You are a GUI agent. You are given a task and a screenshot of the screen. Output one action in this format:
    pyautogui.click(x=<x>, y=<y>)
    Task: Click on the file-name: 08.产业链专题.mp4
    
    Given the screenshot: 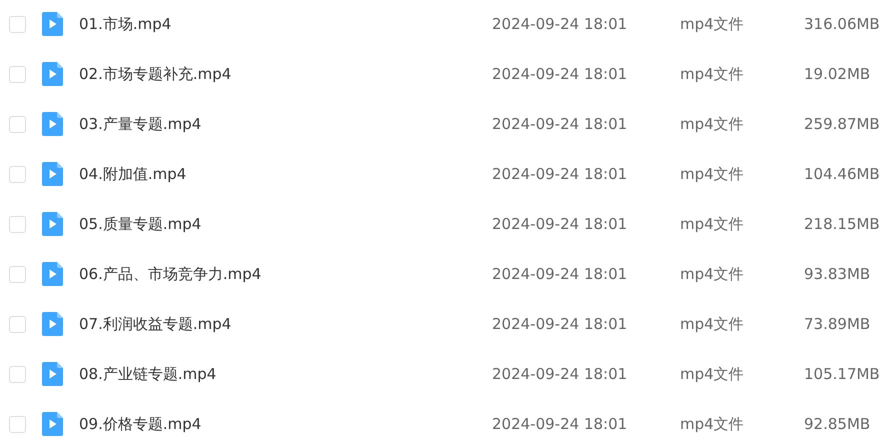 What is the action you would take?
    pyautogui.click(x=147, y=373)
    